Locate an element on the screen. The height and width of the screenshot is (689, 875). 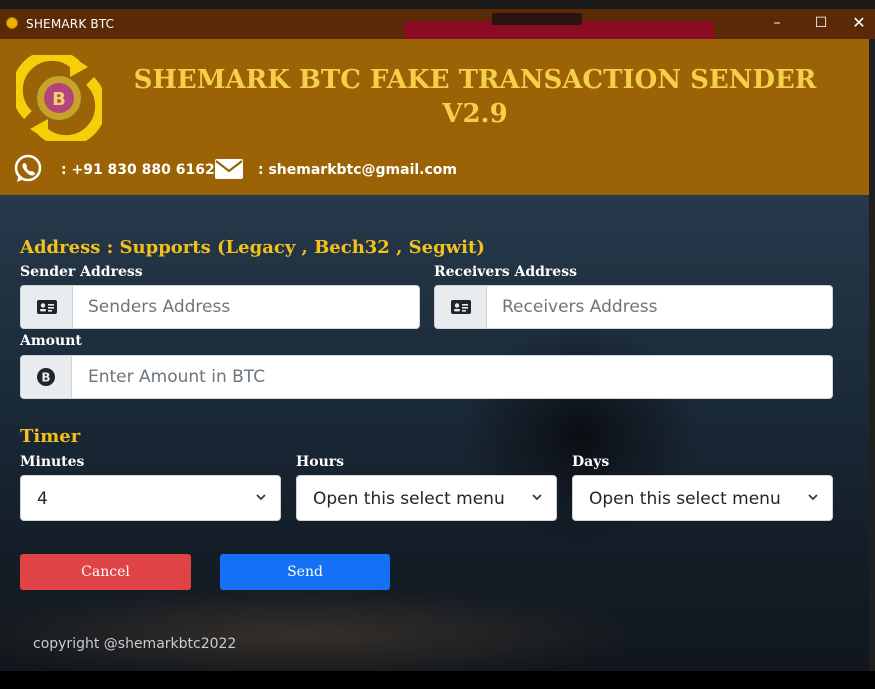
bitcoin-icon: B is located at coordinates (46, 377).